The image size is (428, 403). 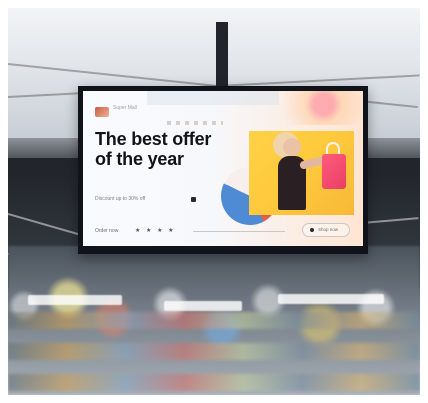 I want to click on shopping-bag-icon, so click(x=334, y=171).